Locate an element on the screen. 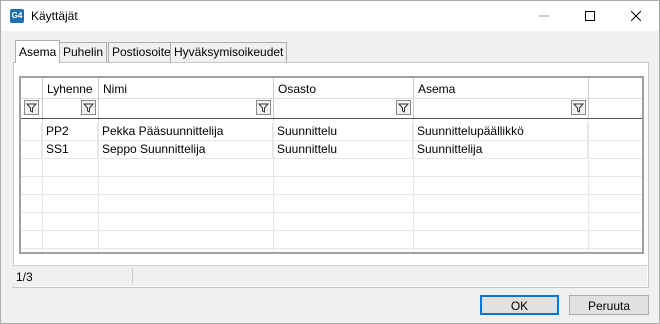  close-button is located at coordinates (636, 16).